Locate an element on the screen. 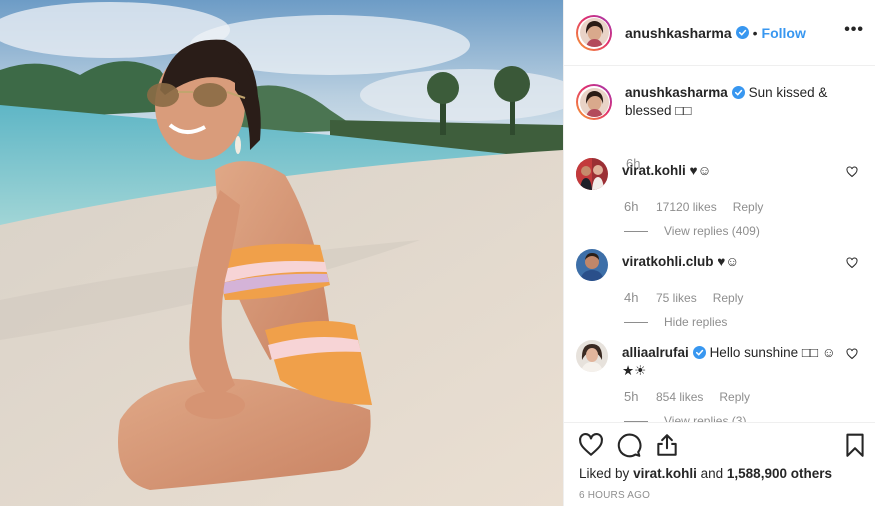  comment-meta: 4h 75 likes Reply is located at coordinates (749, 297).